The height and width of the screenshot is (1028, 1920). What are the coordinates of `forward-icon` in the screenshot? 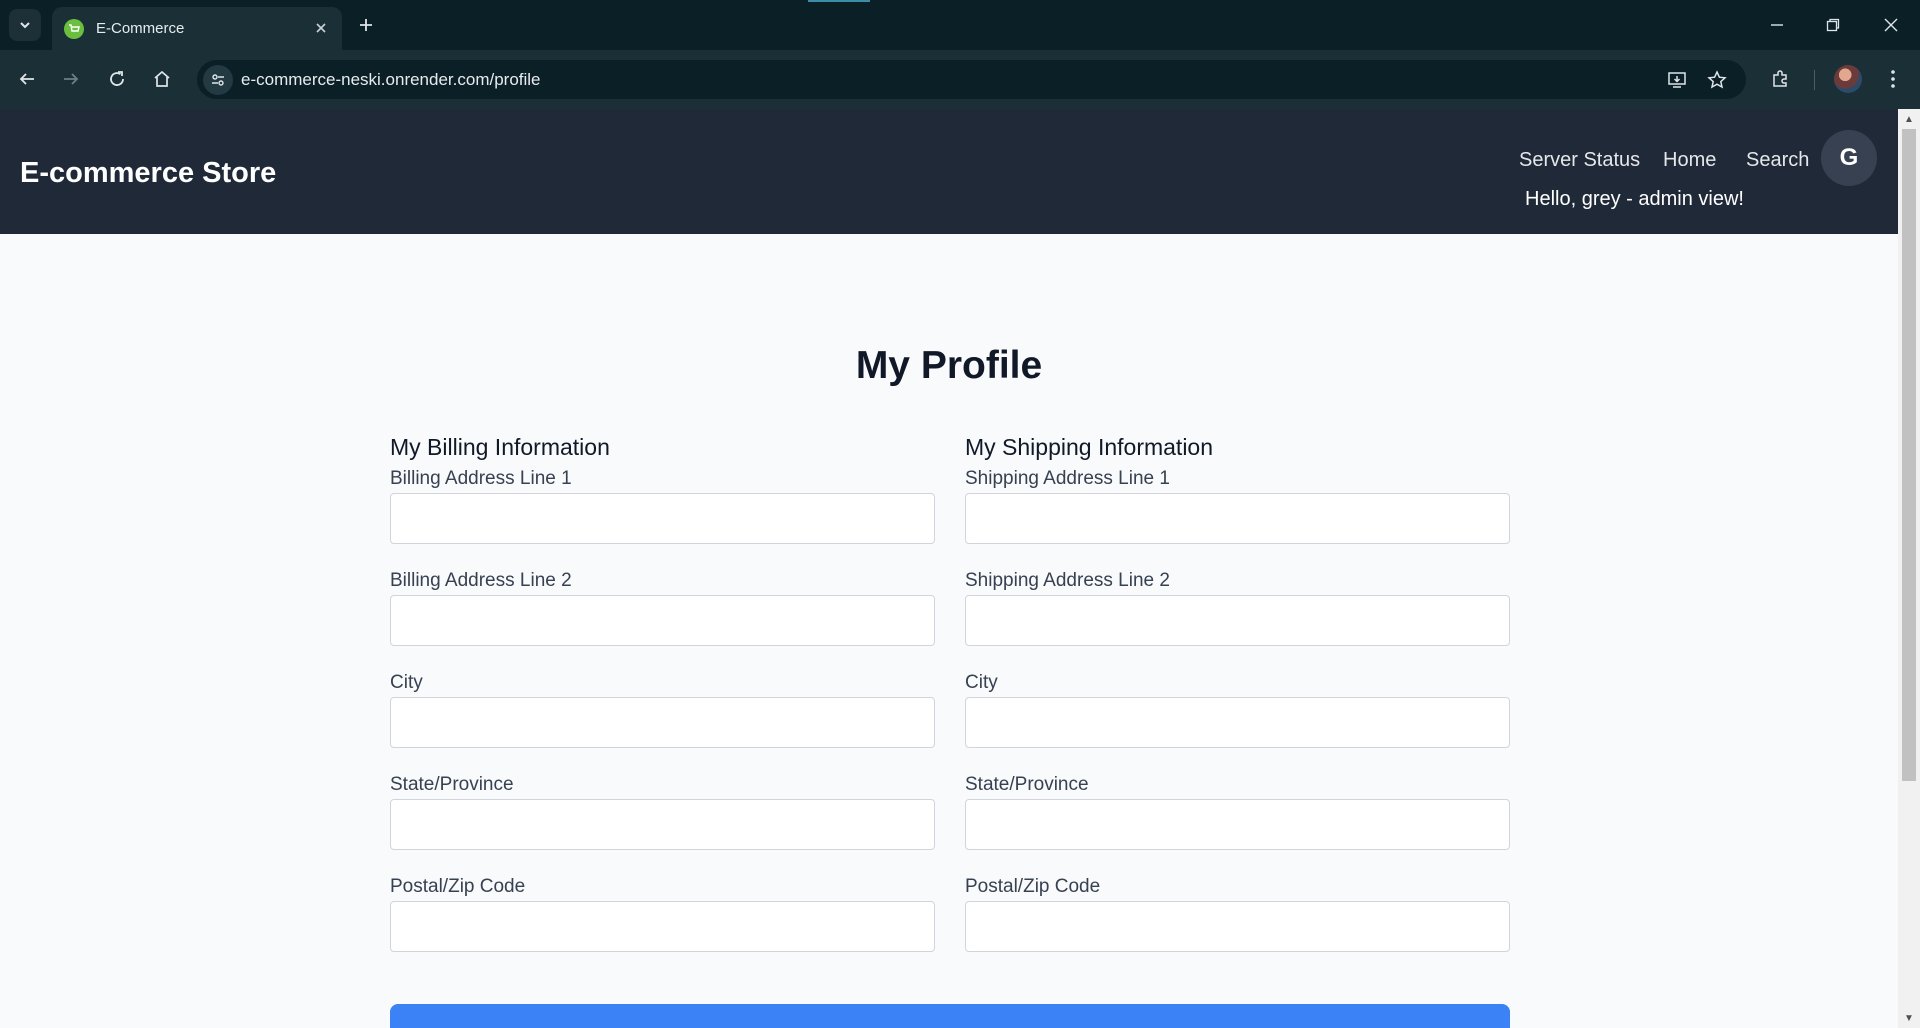 It's located at (71, 79).